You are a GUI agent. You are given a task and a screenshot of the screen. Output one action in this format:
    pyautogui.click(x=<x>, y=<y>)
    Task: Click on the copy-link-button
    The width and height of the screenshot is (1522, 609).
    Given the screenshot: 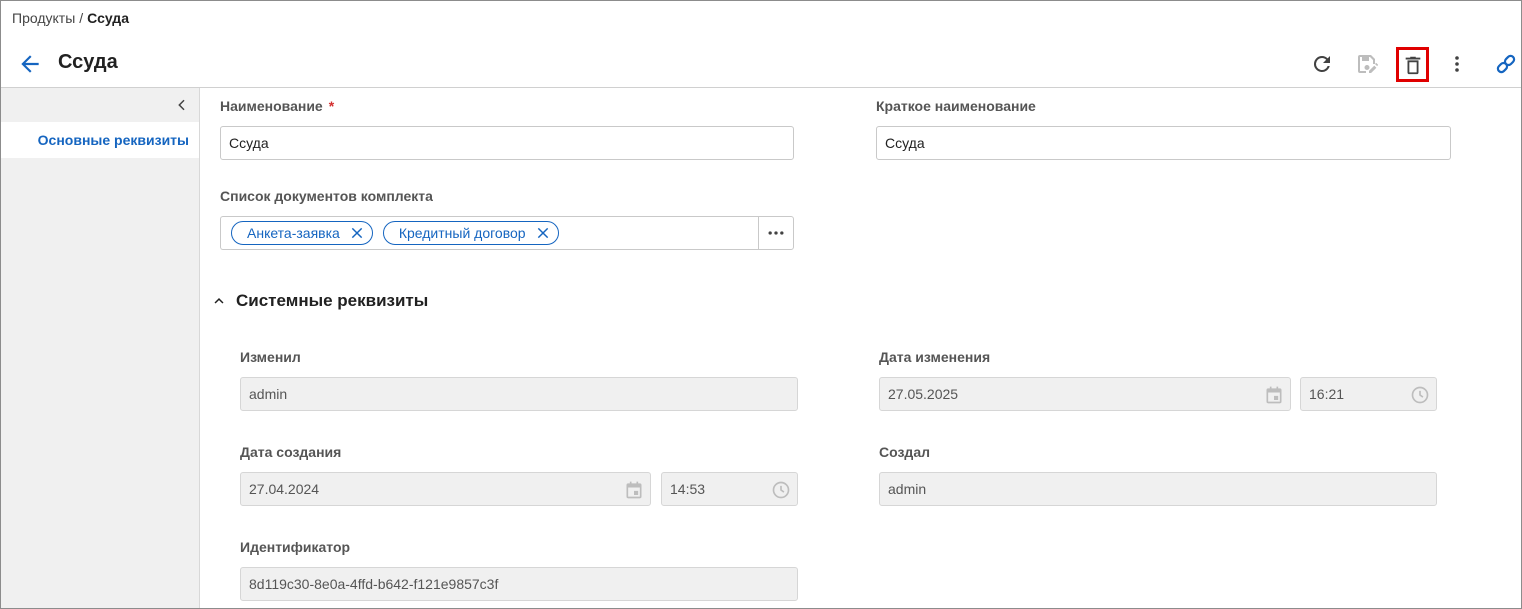 What is the action you would take?
    pyautogui.click(x=1505, y=64)
    